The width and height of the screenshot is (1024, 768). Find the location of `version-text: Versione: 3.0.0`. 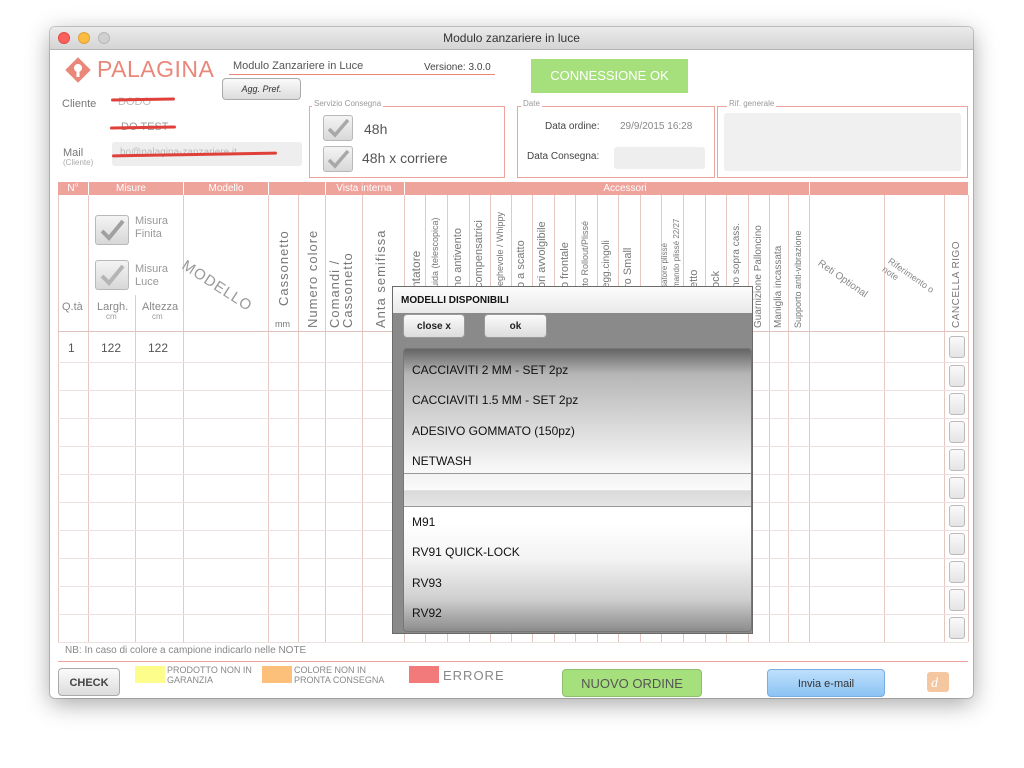

version-text: Versione: 3.0.0 is located at coordinates (457, 67).